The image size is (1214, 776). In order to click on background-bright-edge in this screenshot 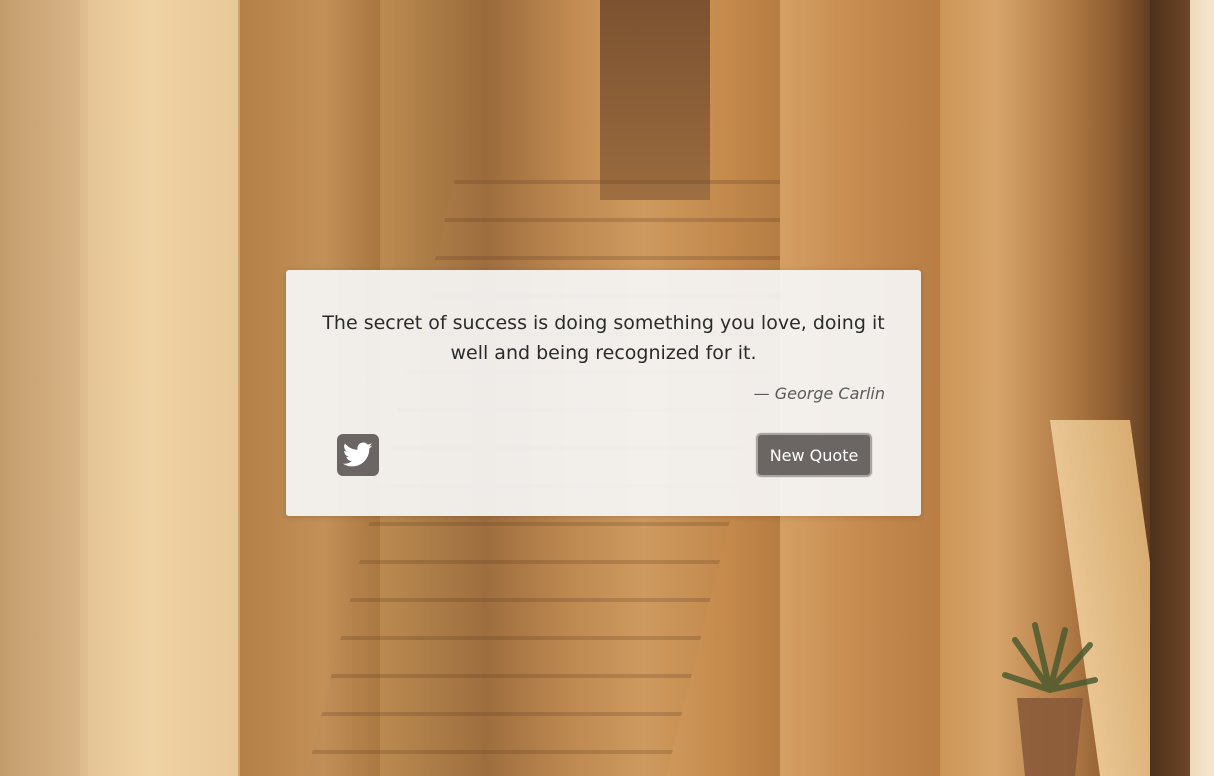, I will do `click(1202, 388)`.